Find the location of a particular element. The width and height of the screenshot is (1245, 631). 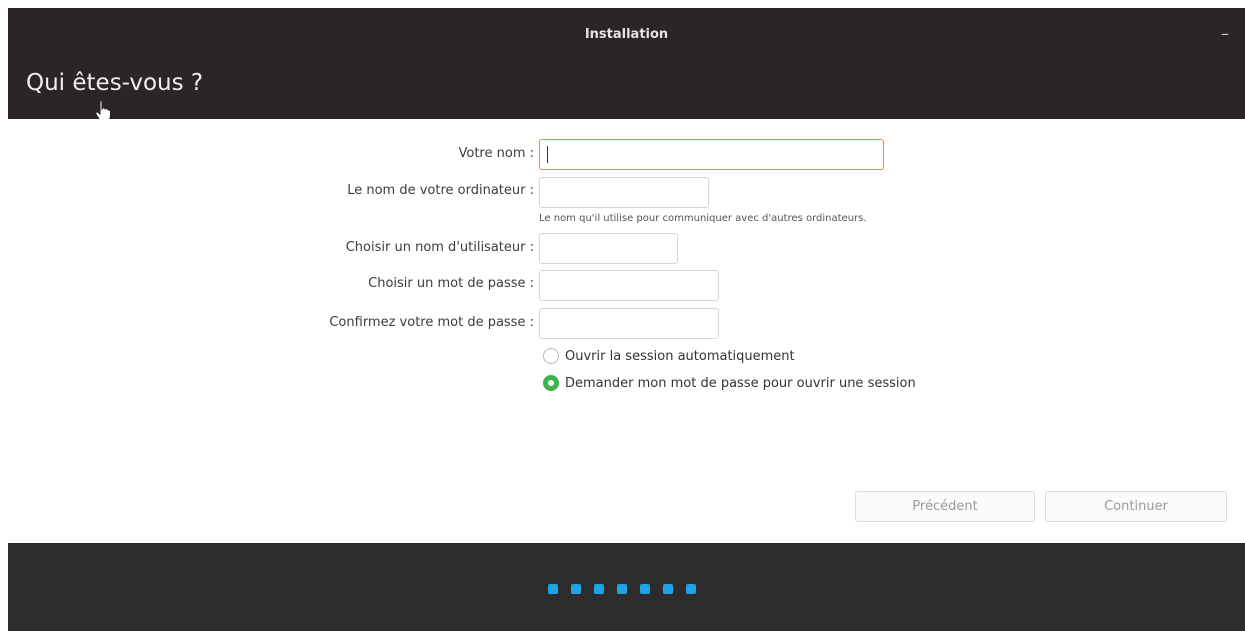

minimize-button: – is located at coordinates (1225, 33).